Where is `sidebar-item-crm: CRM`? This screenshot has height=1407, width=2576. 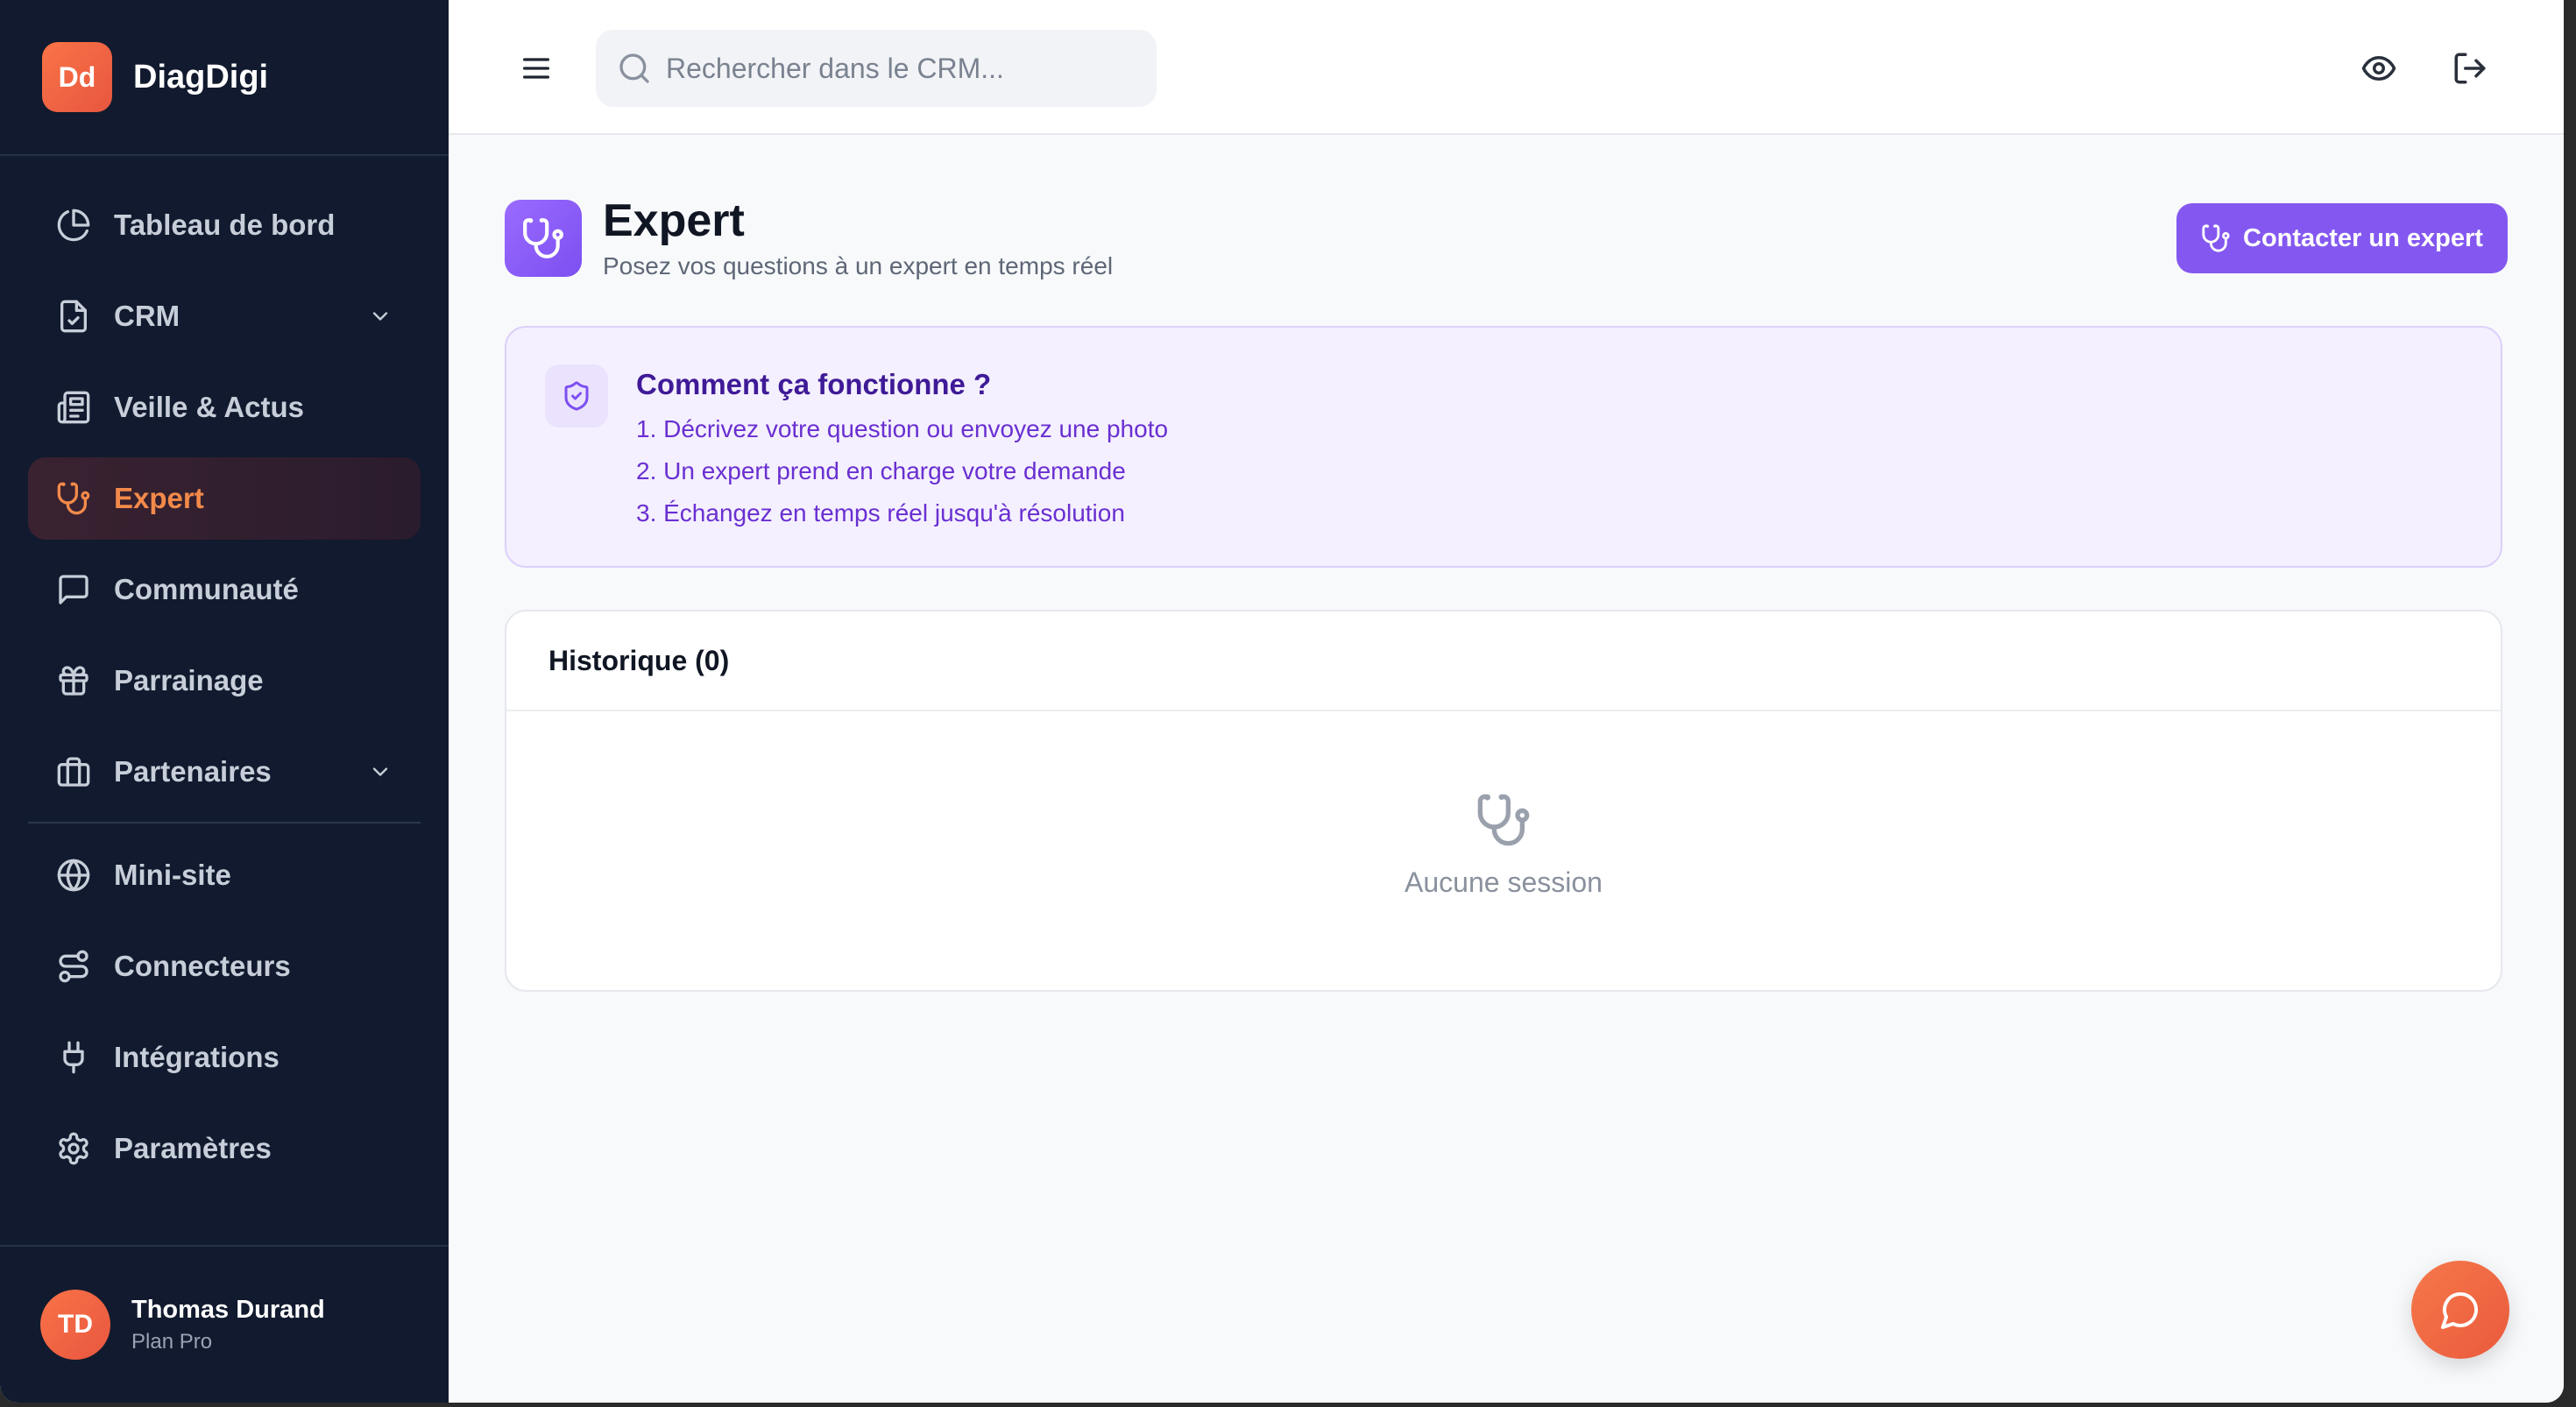 sidebar-item-crm: CRM is located at coordinates (224, 316).